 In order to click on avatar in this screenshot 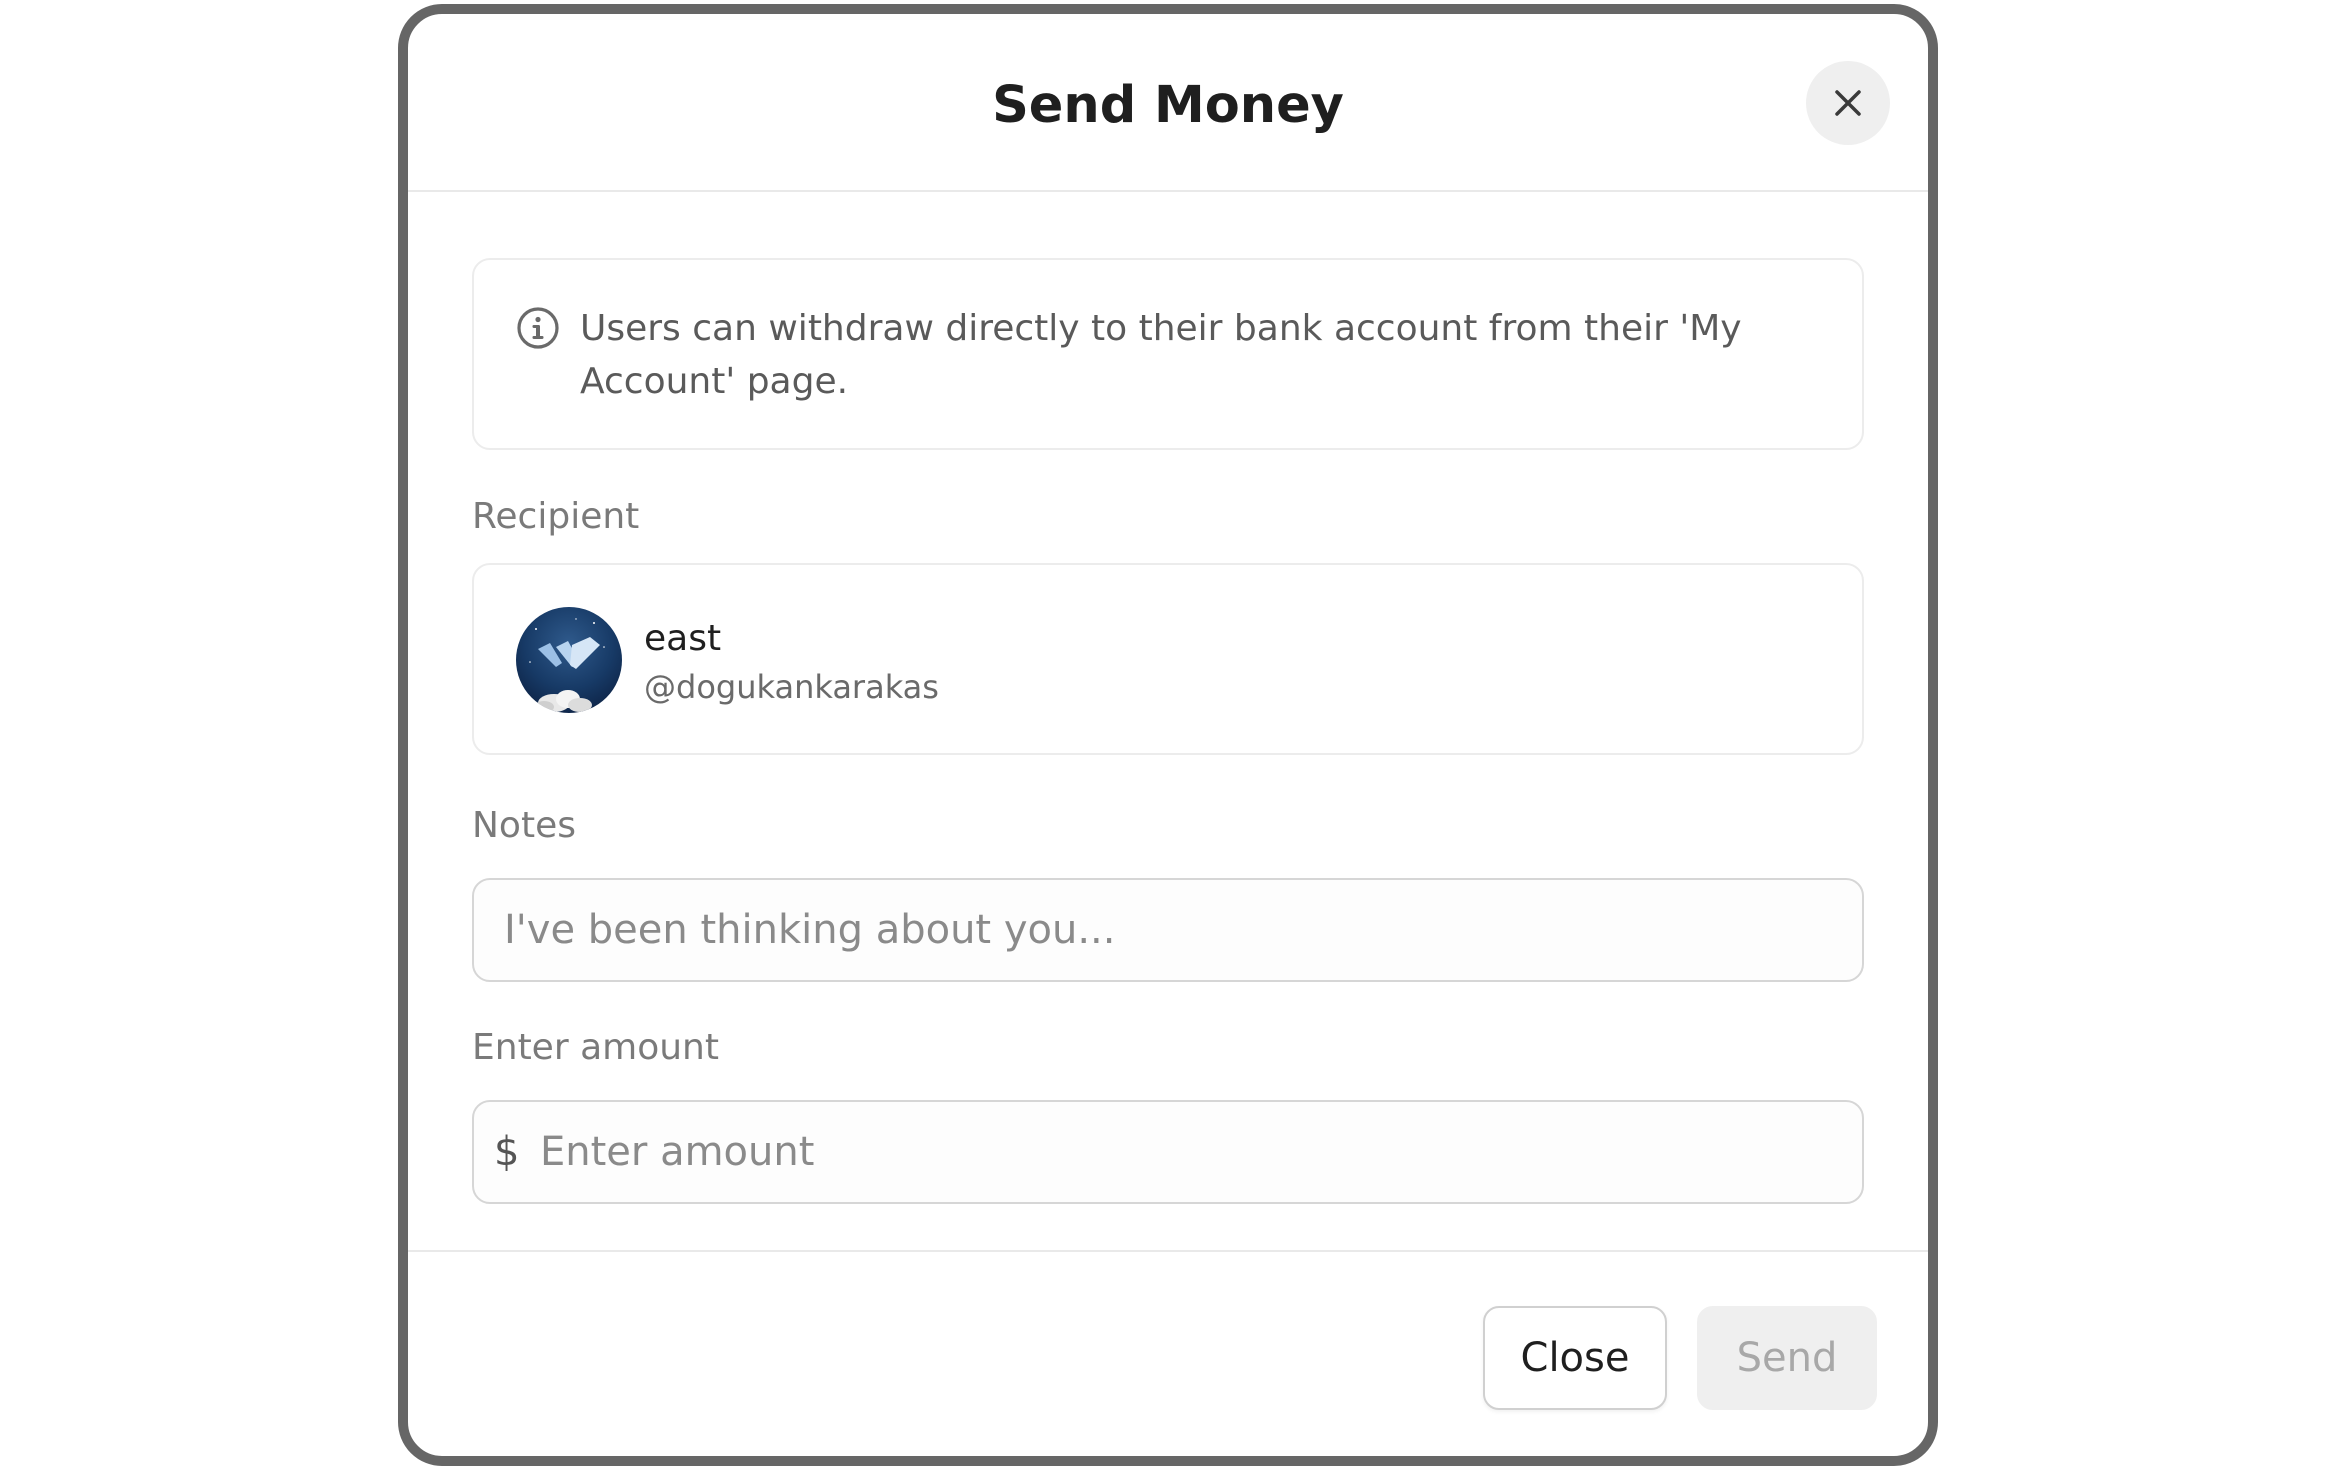, I will do `click(569, 660)`.